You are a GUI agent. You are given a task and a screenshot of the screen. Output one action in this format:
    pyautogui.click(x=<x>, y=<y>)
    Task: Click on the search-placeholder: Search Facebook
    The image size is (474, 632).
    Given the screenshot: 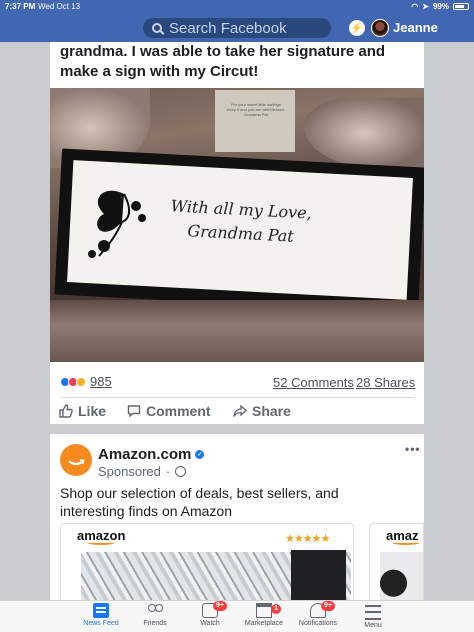 What is the action you would take?
    pyautogui.click(x=228, y=28)
    